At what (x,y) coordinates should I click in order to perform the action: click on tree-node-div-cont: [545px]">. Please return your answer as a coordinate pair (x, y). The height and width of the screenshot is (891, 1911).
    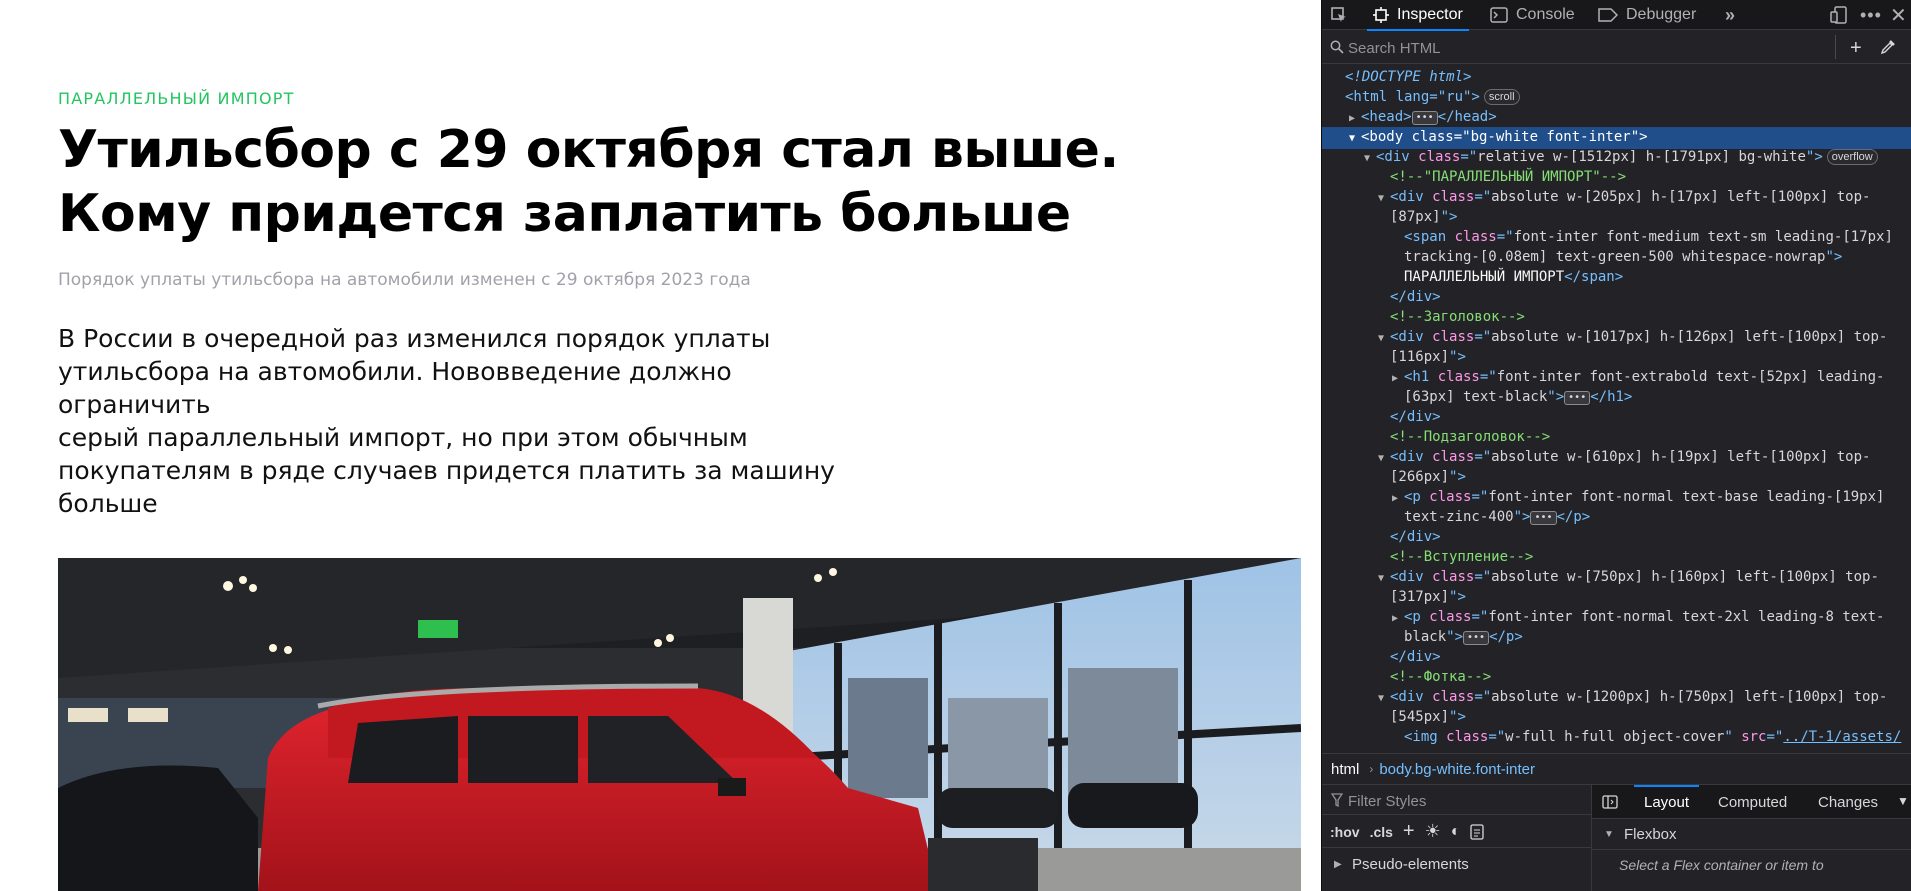
    Looking at the image, I should click on (1428, 717).